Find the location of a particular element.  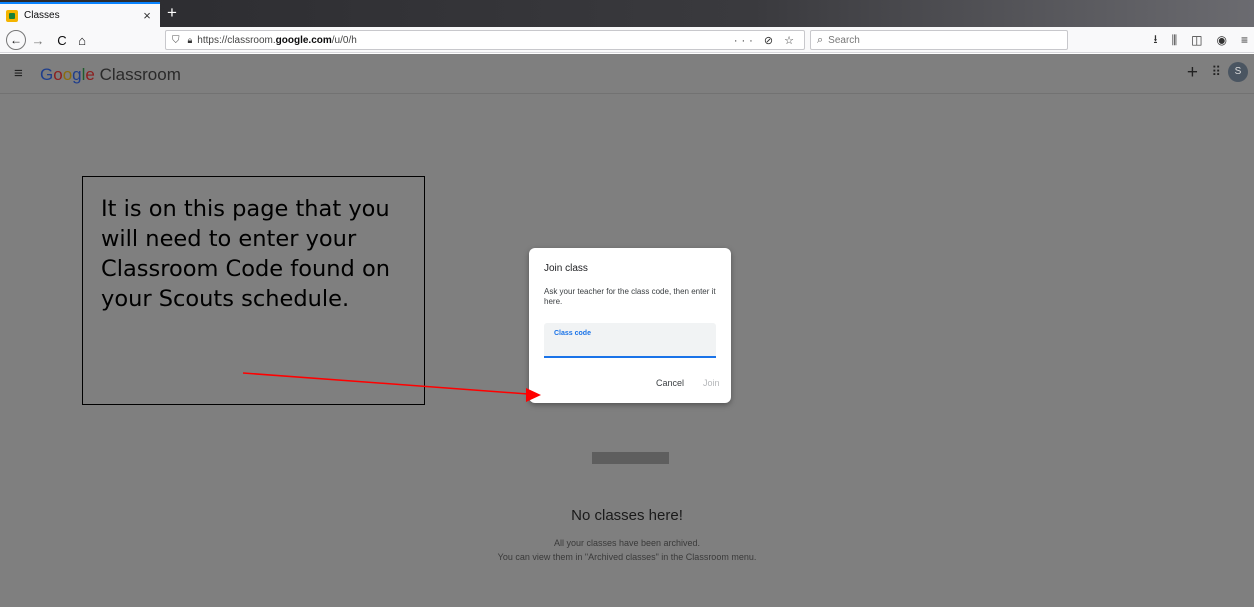

empty-state-message: All your classes have been archived. is located at coordinates (627, 543).